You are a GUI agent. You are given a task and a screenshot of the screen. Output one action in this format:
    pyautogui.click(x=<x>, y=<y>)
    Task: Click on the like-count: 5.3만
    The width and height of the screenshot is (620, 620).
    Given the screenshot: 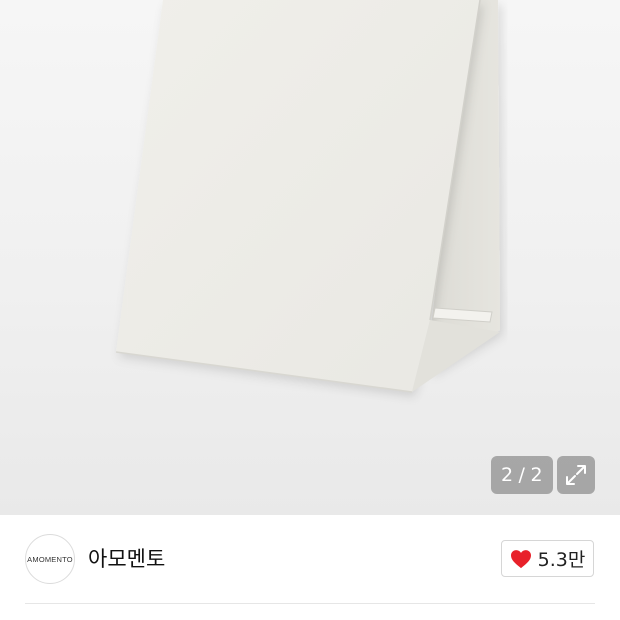 What is the action you would take?
    pyautogui.click(x=561, y=560)
    